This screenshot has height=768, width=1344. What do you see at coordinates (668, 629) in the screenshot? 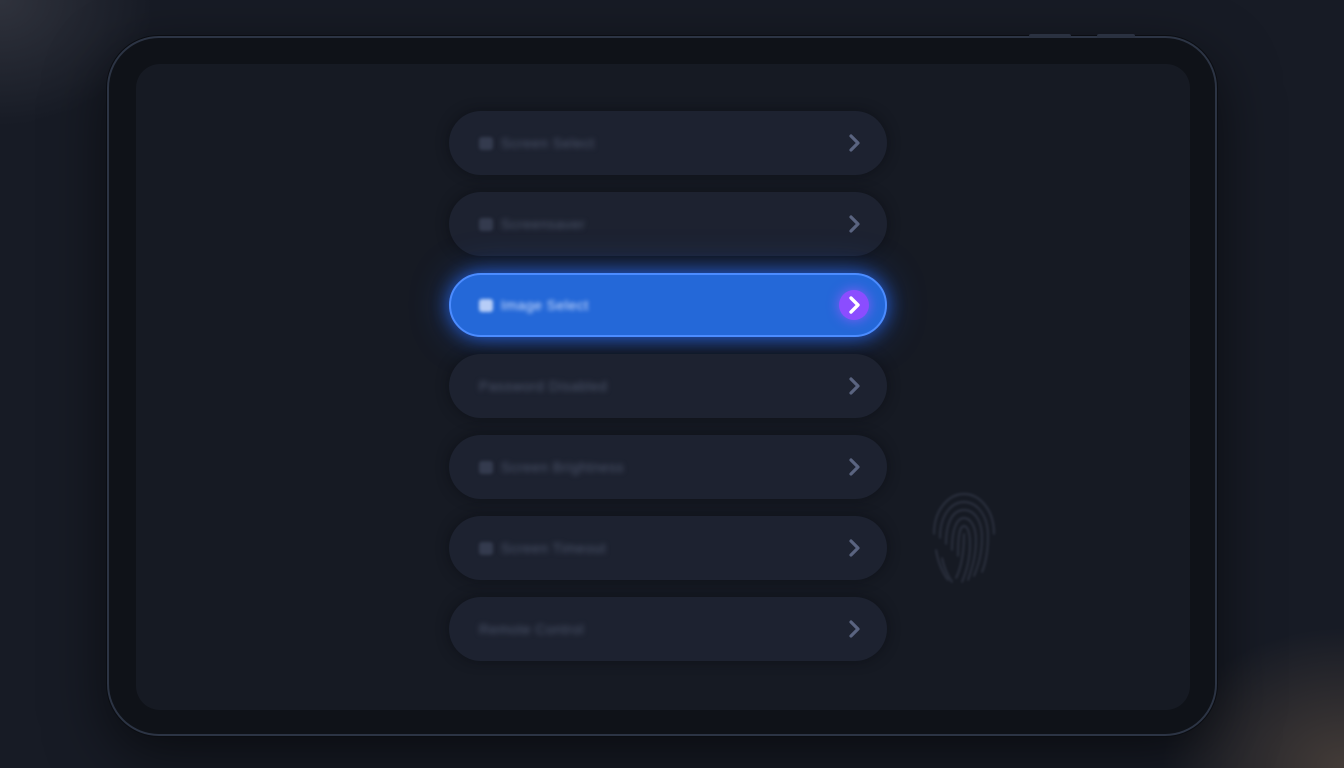
I see `menu-item-remote-control: Remote Control` at bounding box center [668, 629].